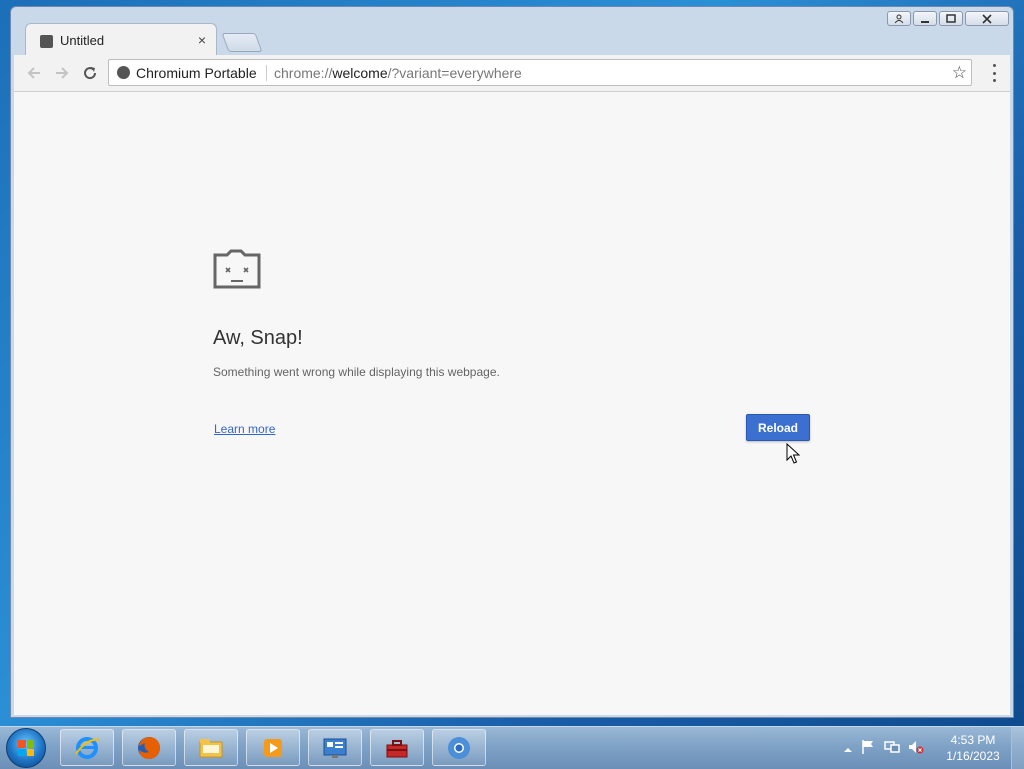  What do you see at coordinates (149, 747) in the screenshot?
I see `firefox-icon` at bounding box center [149, 747].